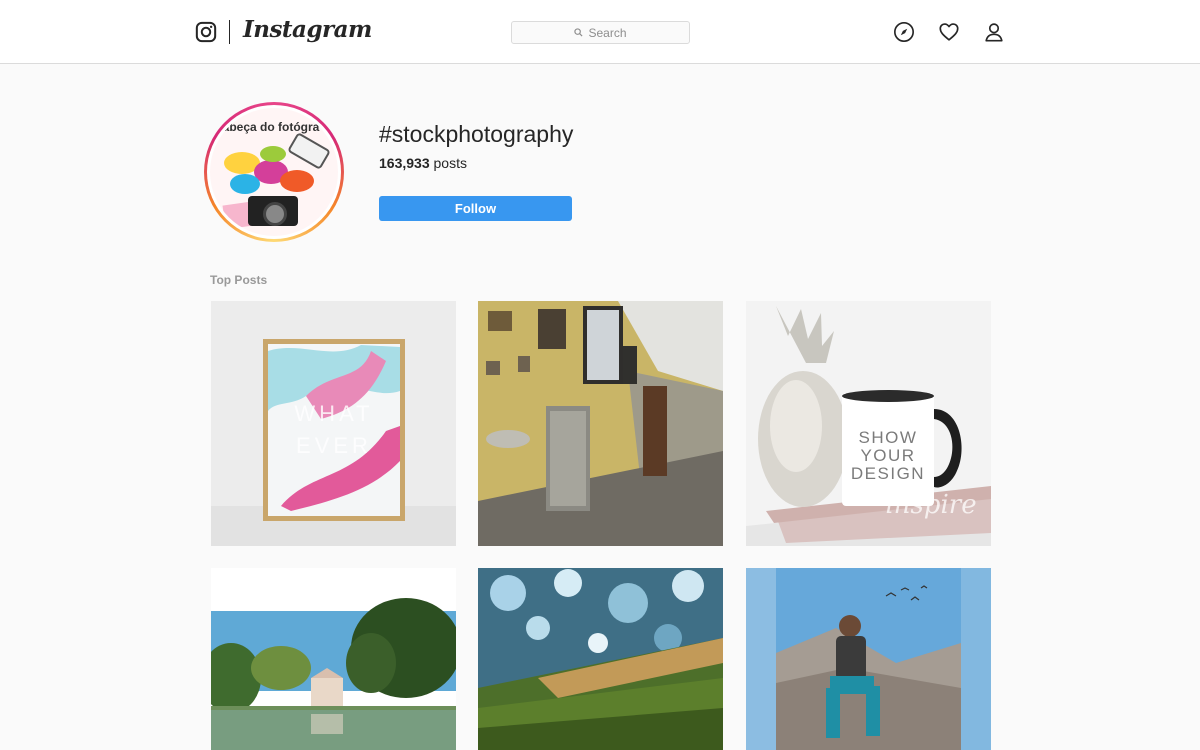  I want to click on follow-button: Follow, so click(475, 208).